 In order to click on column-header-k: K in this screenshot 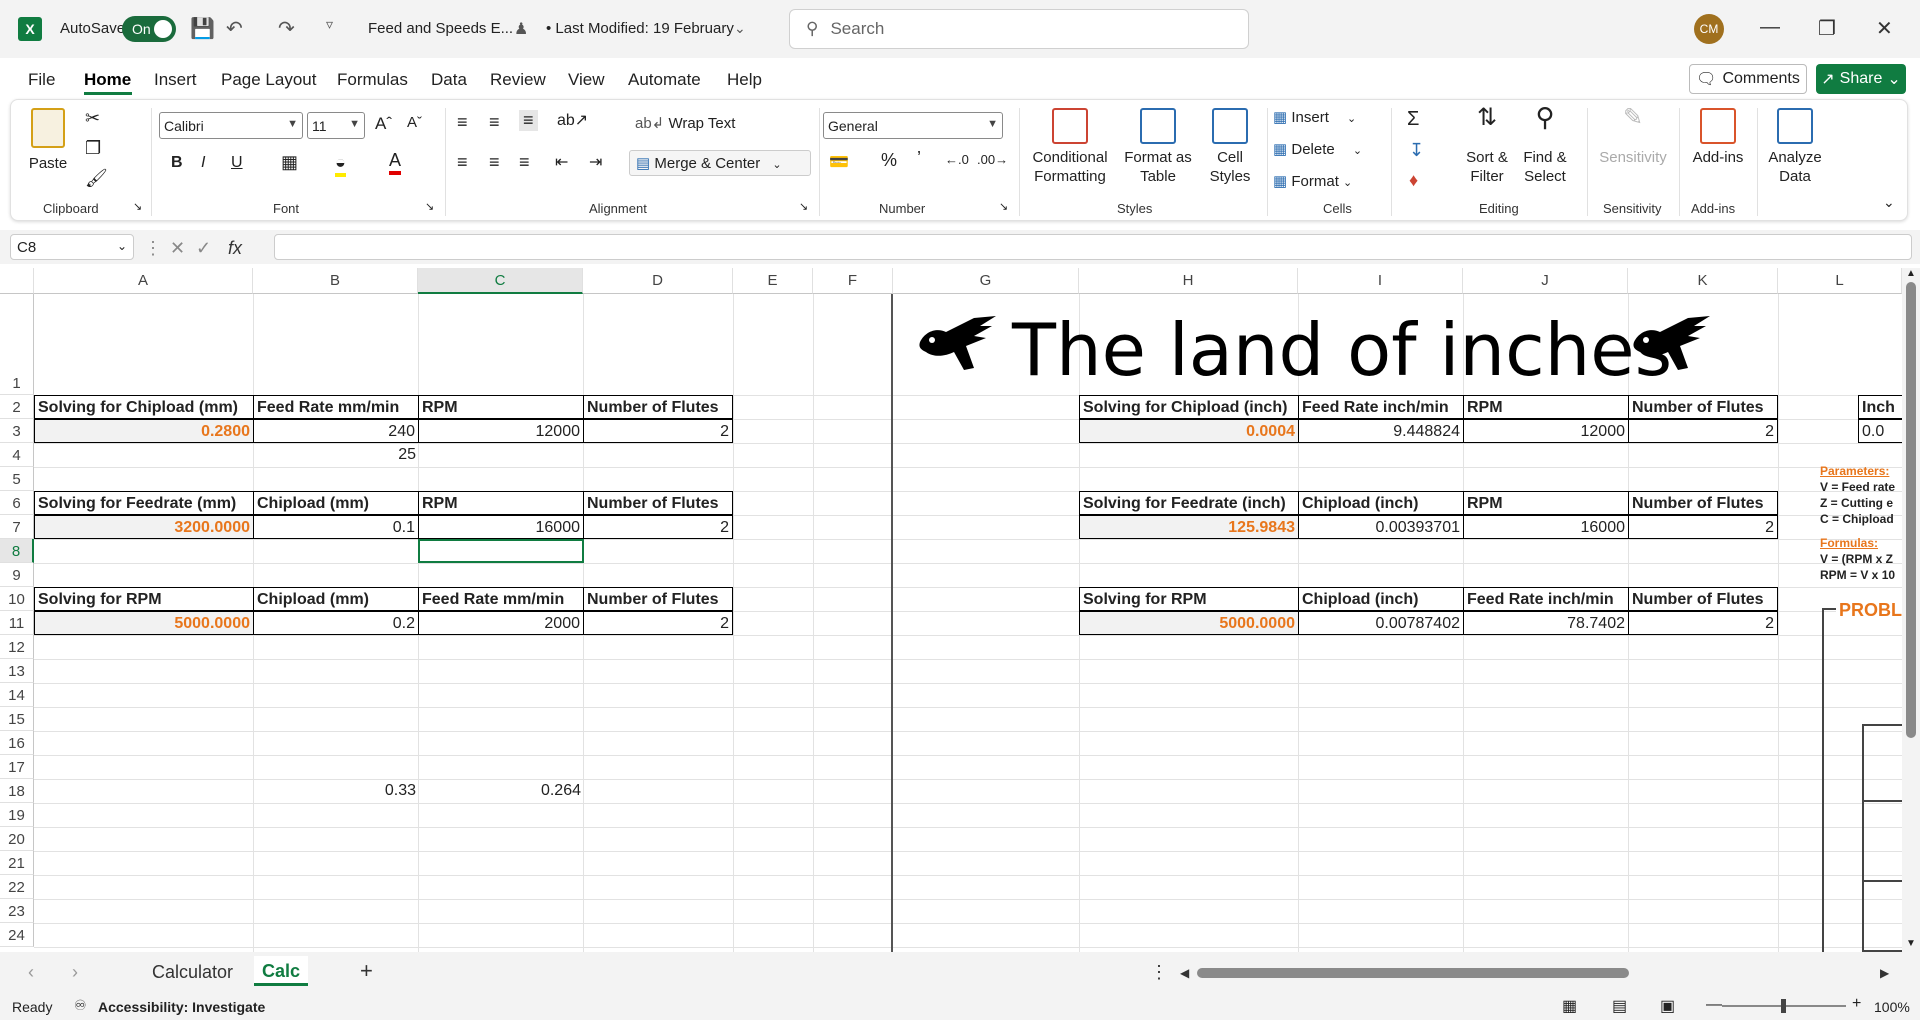, I will do `click(1703, 281)`.